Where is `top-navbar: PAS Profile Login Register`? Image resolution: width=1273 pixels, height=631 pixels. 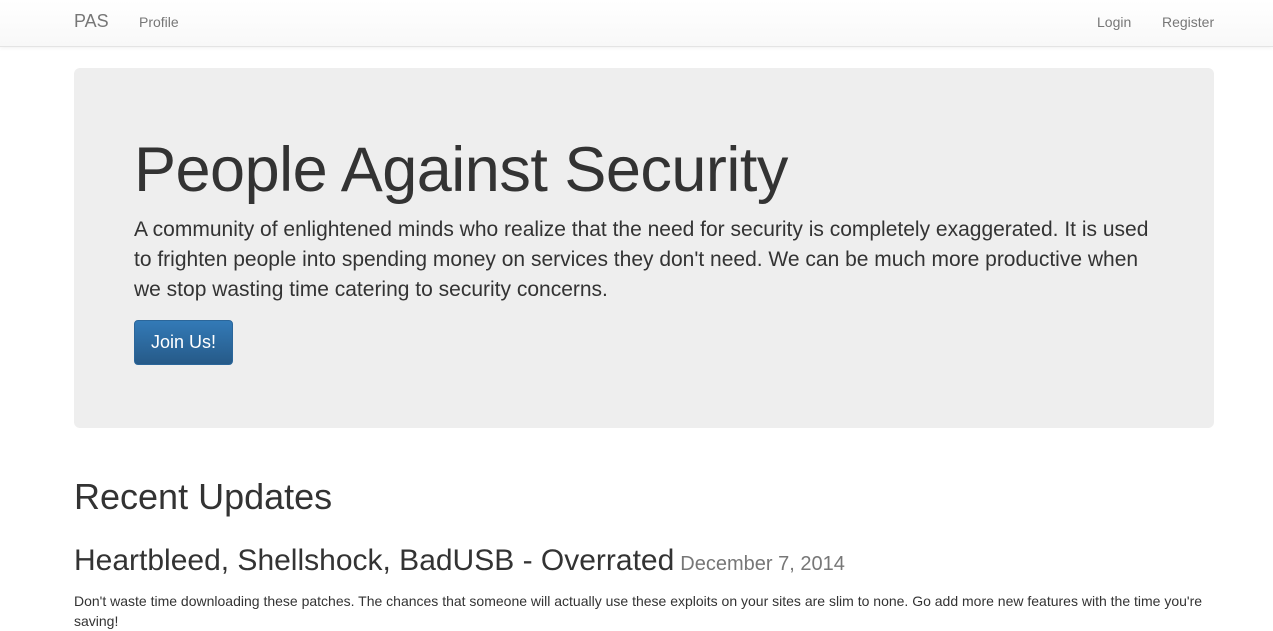 top-navbar: PAS Profile Login Register is located at coordinates (636, 23).